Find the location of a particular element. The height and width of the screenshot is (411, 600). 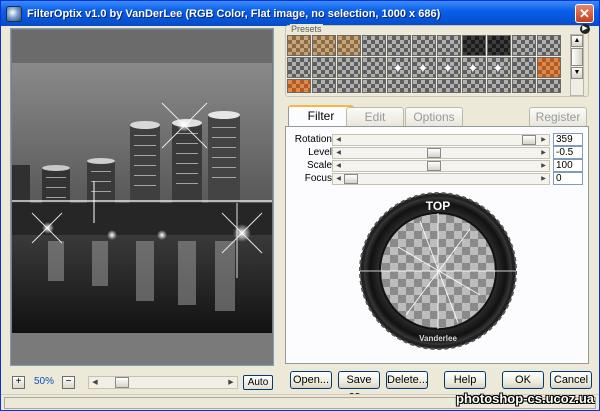

tab-register: Register is located at coordinates (558, 116).